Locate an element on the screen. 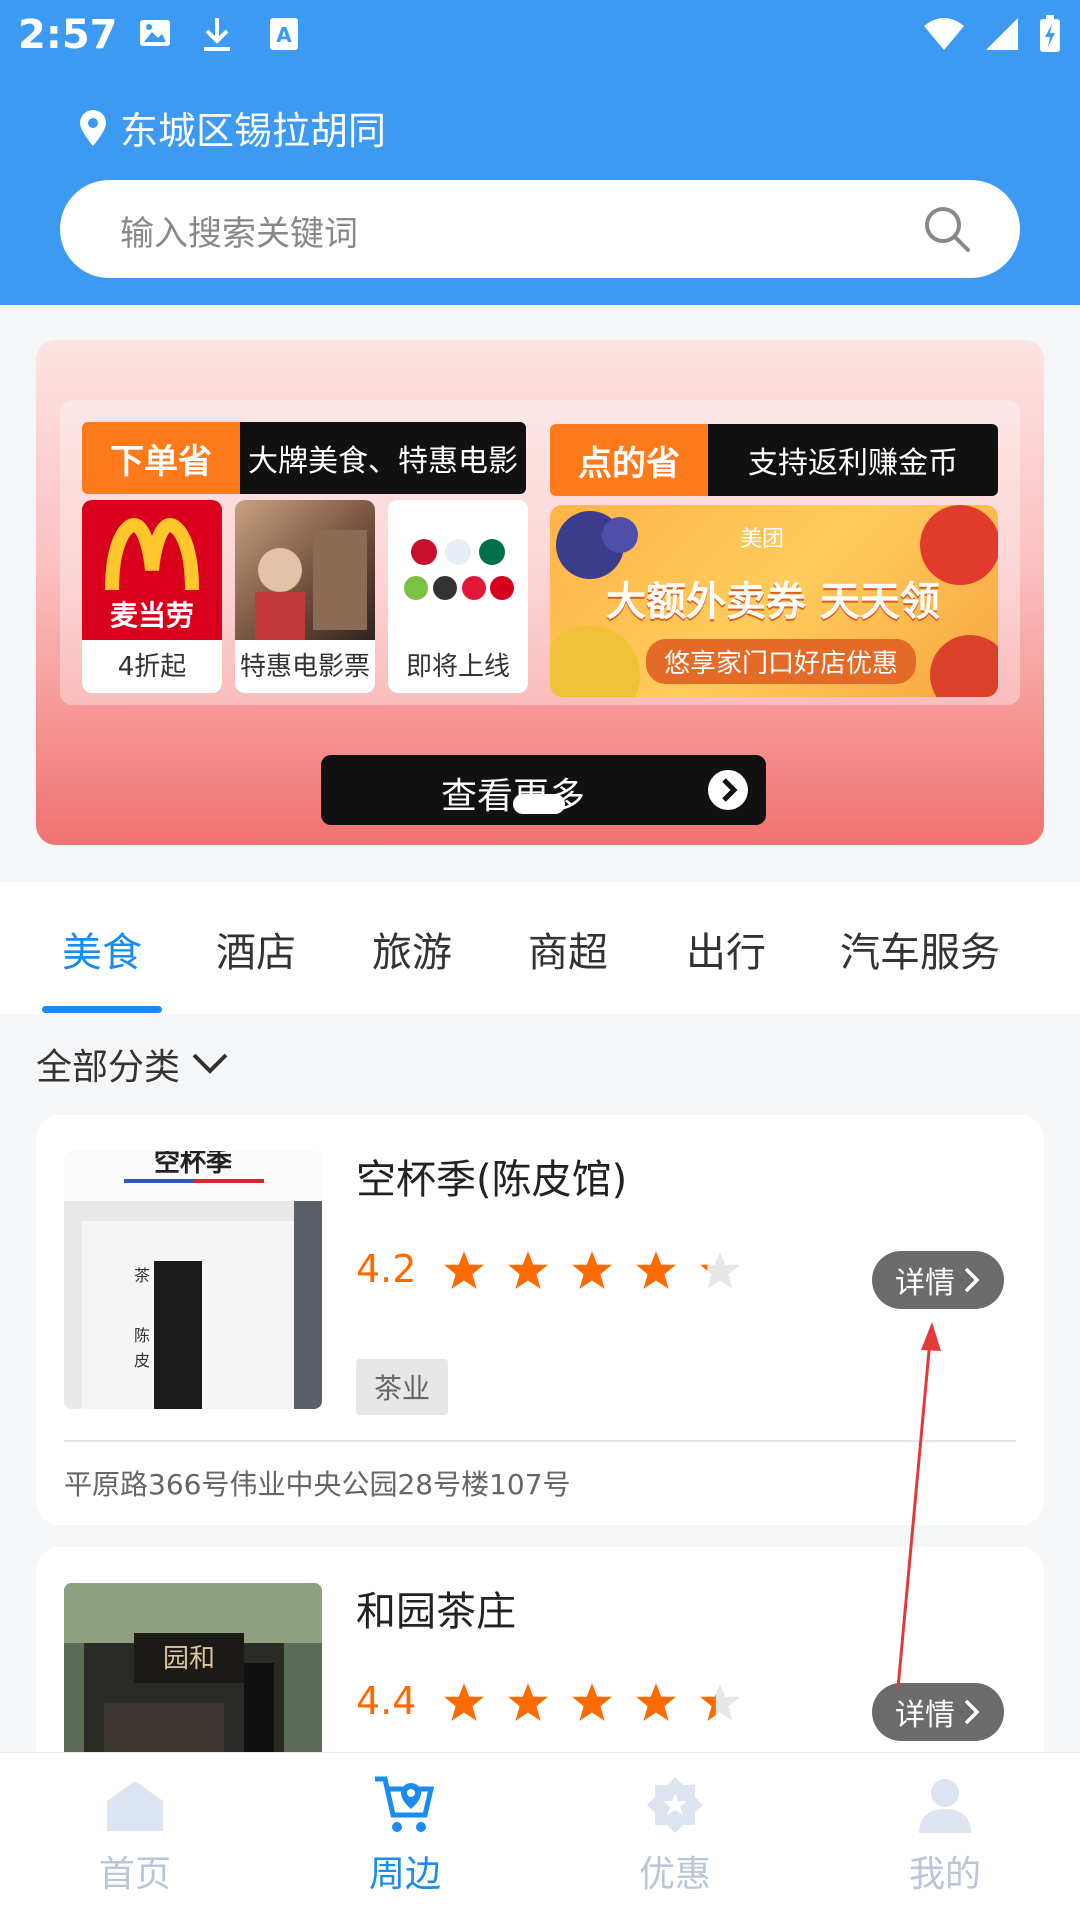 This screenshot has height=1920, width=1080. tab-travel: 旅游 is located at coordinates (412, 949).